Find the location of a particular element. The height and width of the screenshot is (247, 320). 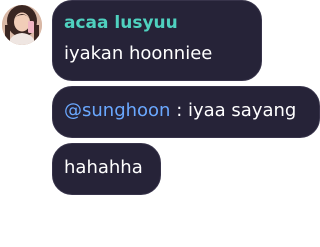

message-line: @sunghoon : iyaa sayang is located at coordinates (180, 110).